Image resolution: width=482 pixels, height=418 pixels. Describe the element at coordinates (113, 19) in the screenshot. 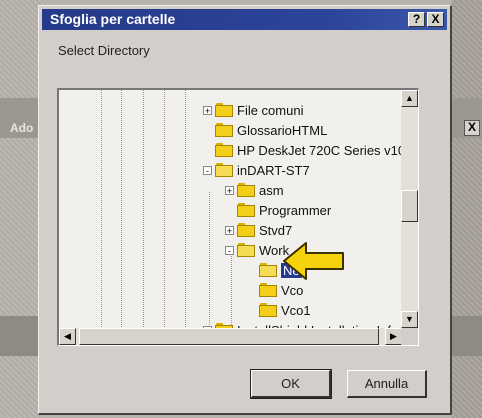

I see `dialog-title: Sfoglia per cartelle` at that location.